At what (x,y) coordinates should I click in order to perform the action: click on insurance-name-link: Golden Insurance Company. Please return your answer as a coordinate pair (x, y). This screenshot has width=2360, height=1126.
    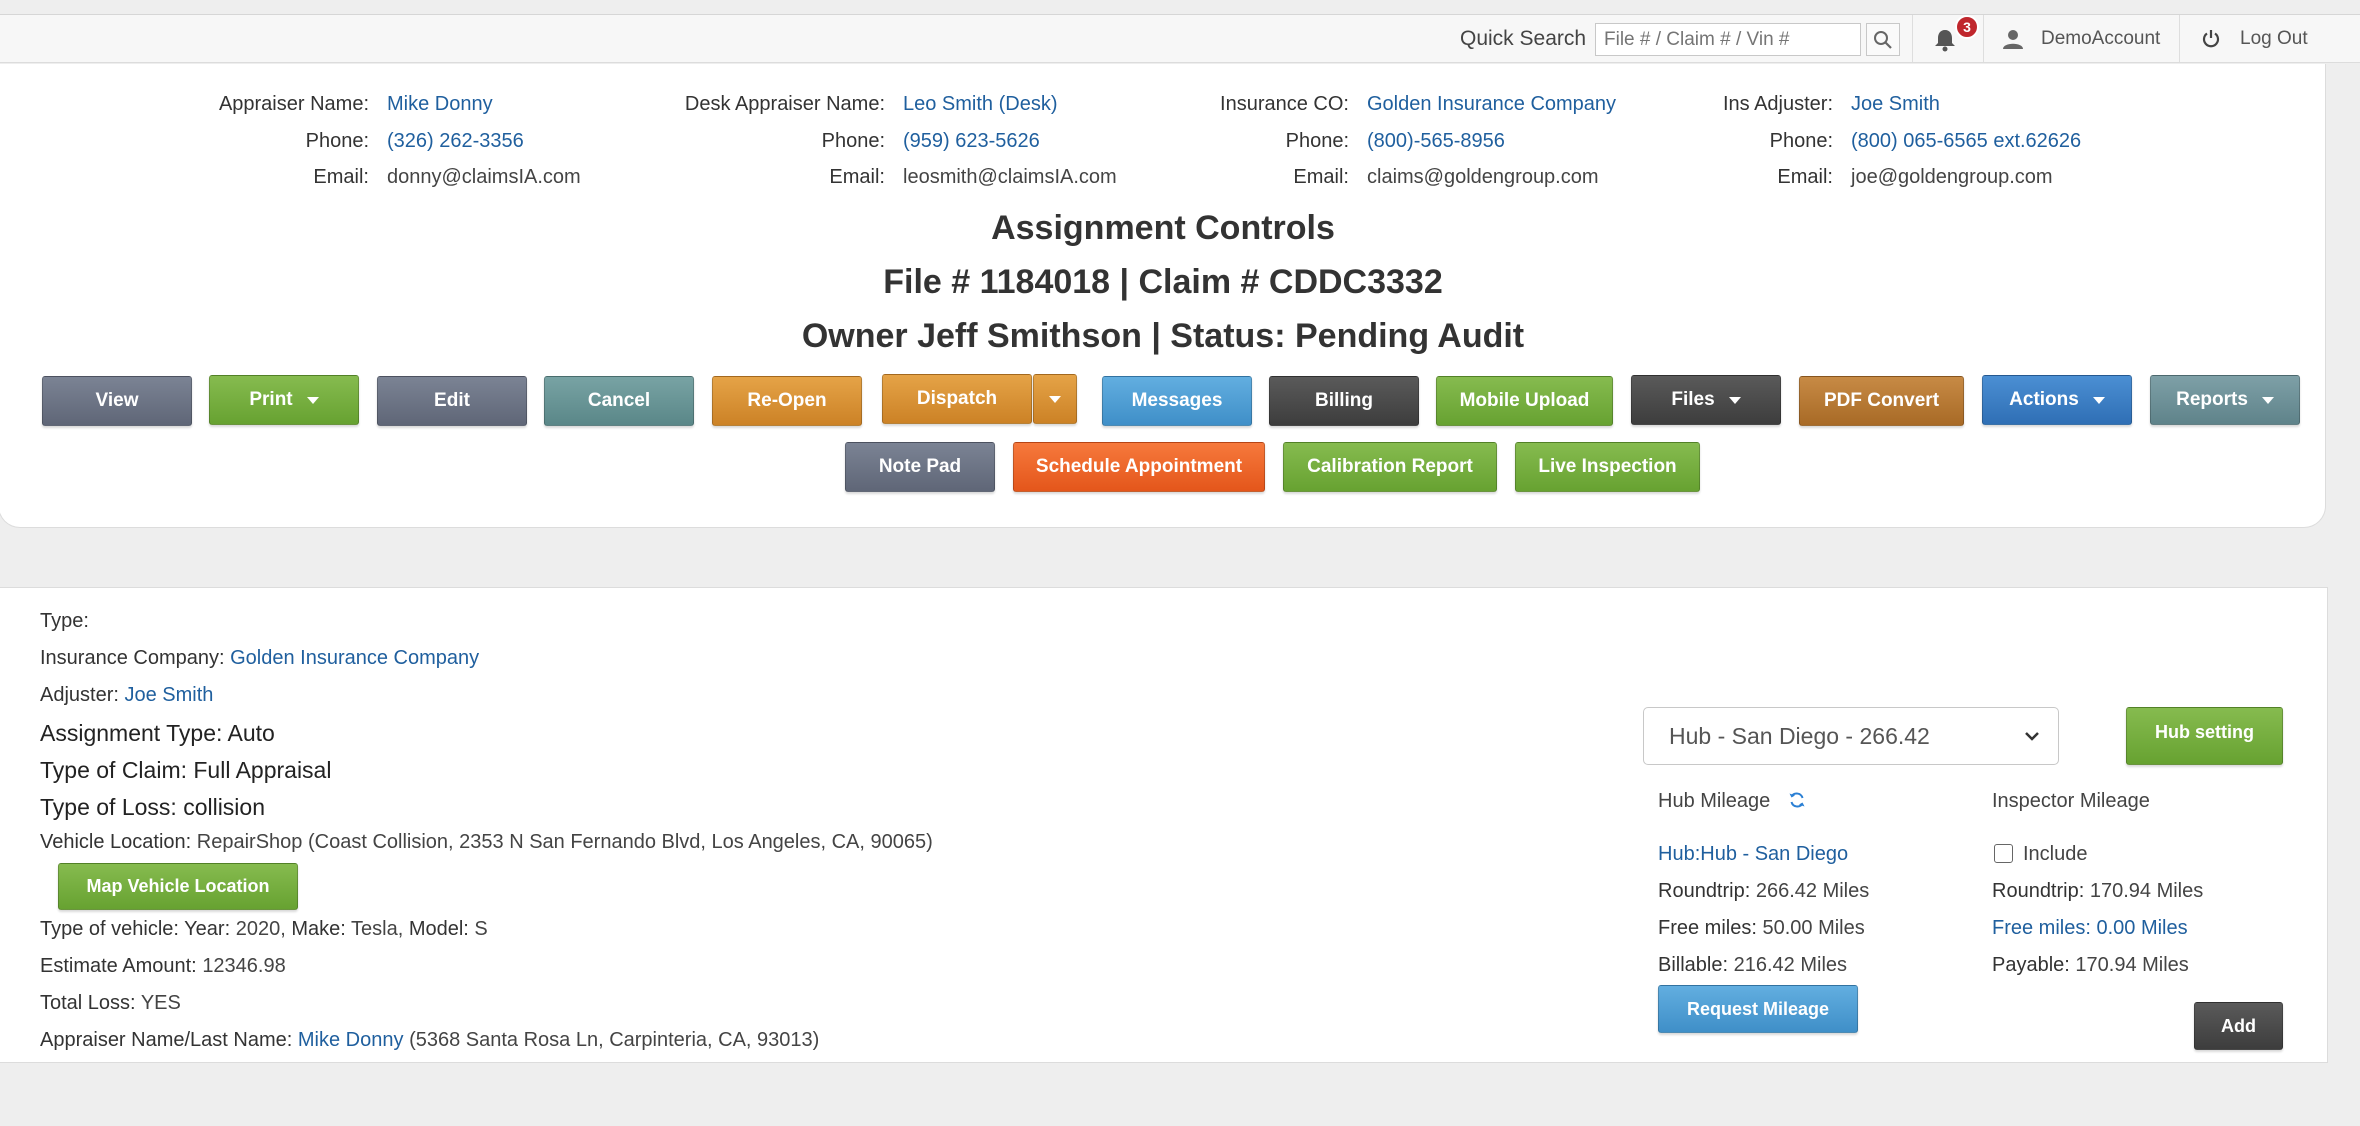
    Looking at the image, I should click on (1491, 104).